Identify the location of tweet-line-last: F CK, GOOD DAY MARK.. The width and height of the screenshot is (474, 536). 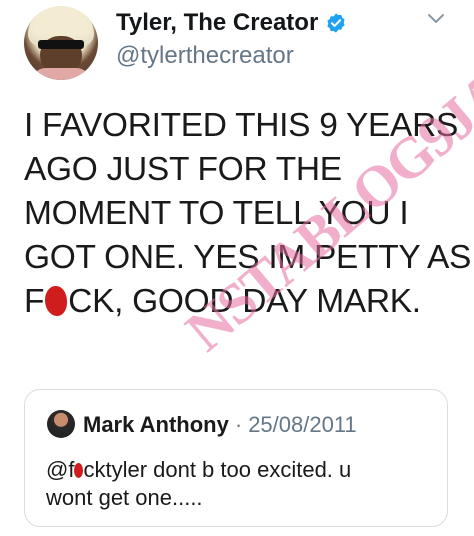
(234, 302).